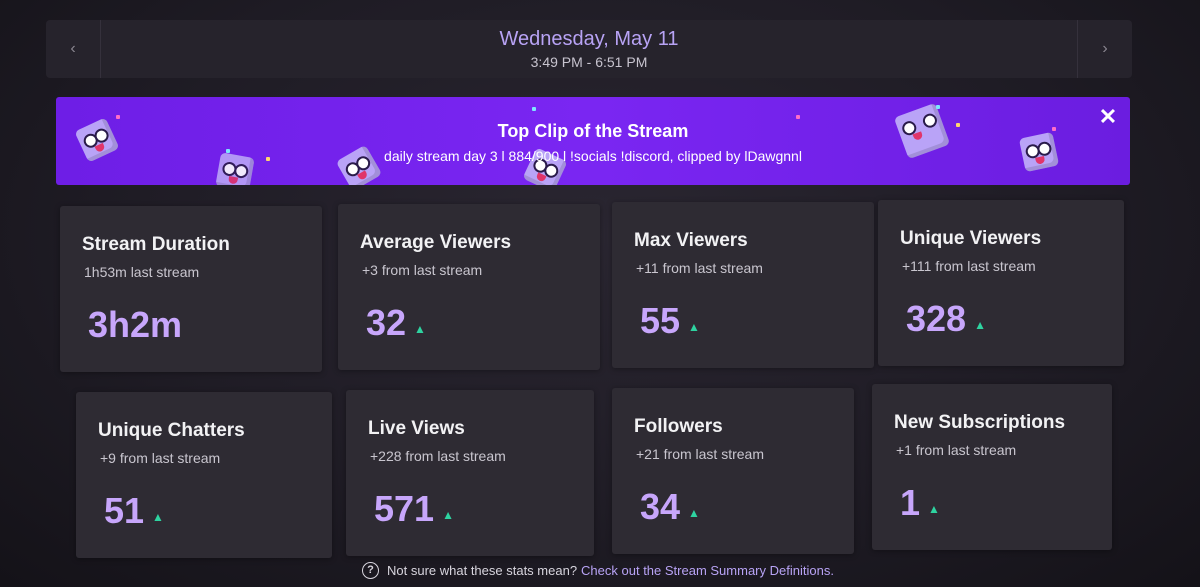 This screenshot has height=587, width=1200. I want to click on stat-comparison: +11 from last stream, so click(699, 268).